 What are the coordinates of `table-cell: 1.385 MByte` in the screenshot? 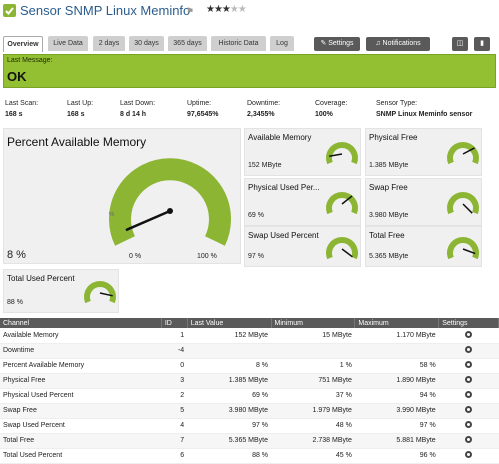 It's located at (229, 381).